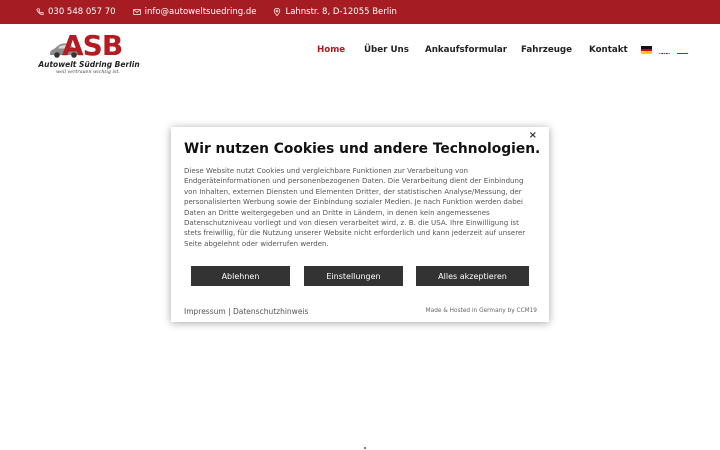  I want to click on settings-button: Einstellungen, so click(353, 276).